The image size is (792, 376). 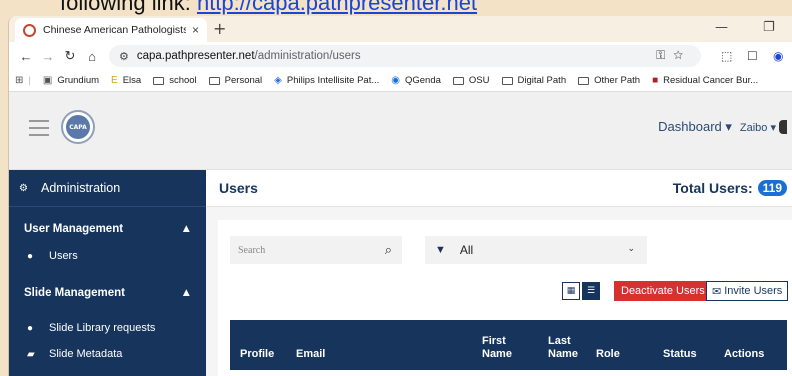 I want to click on bookmark-other-path: Other Path, so click(x=609, y=80).